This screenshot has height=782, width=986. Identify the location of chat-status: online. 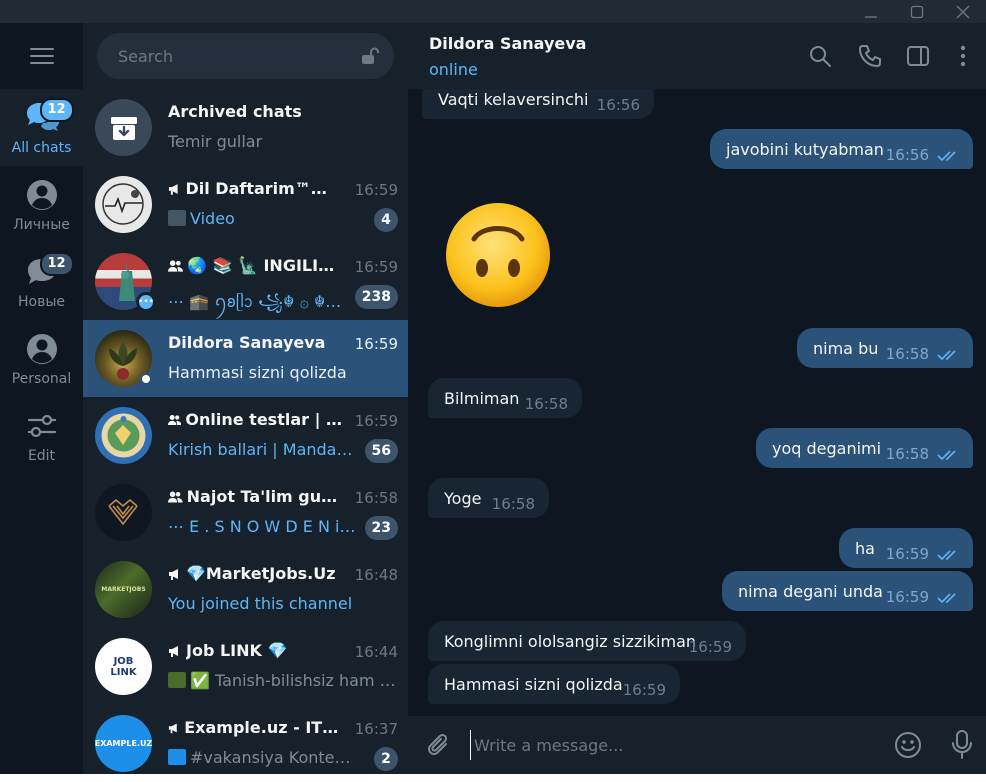
(453, 69).